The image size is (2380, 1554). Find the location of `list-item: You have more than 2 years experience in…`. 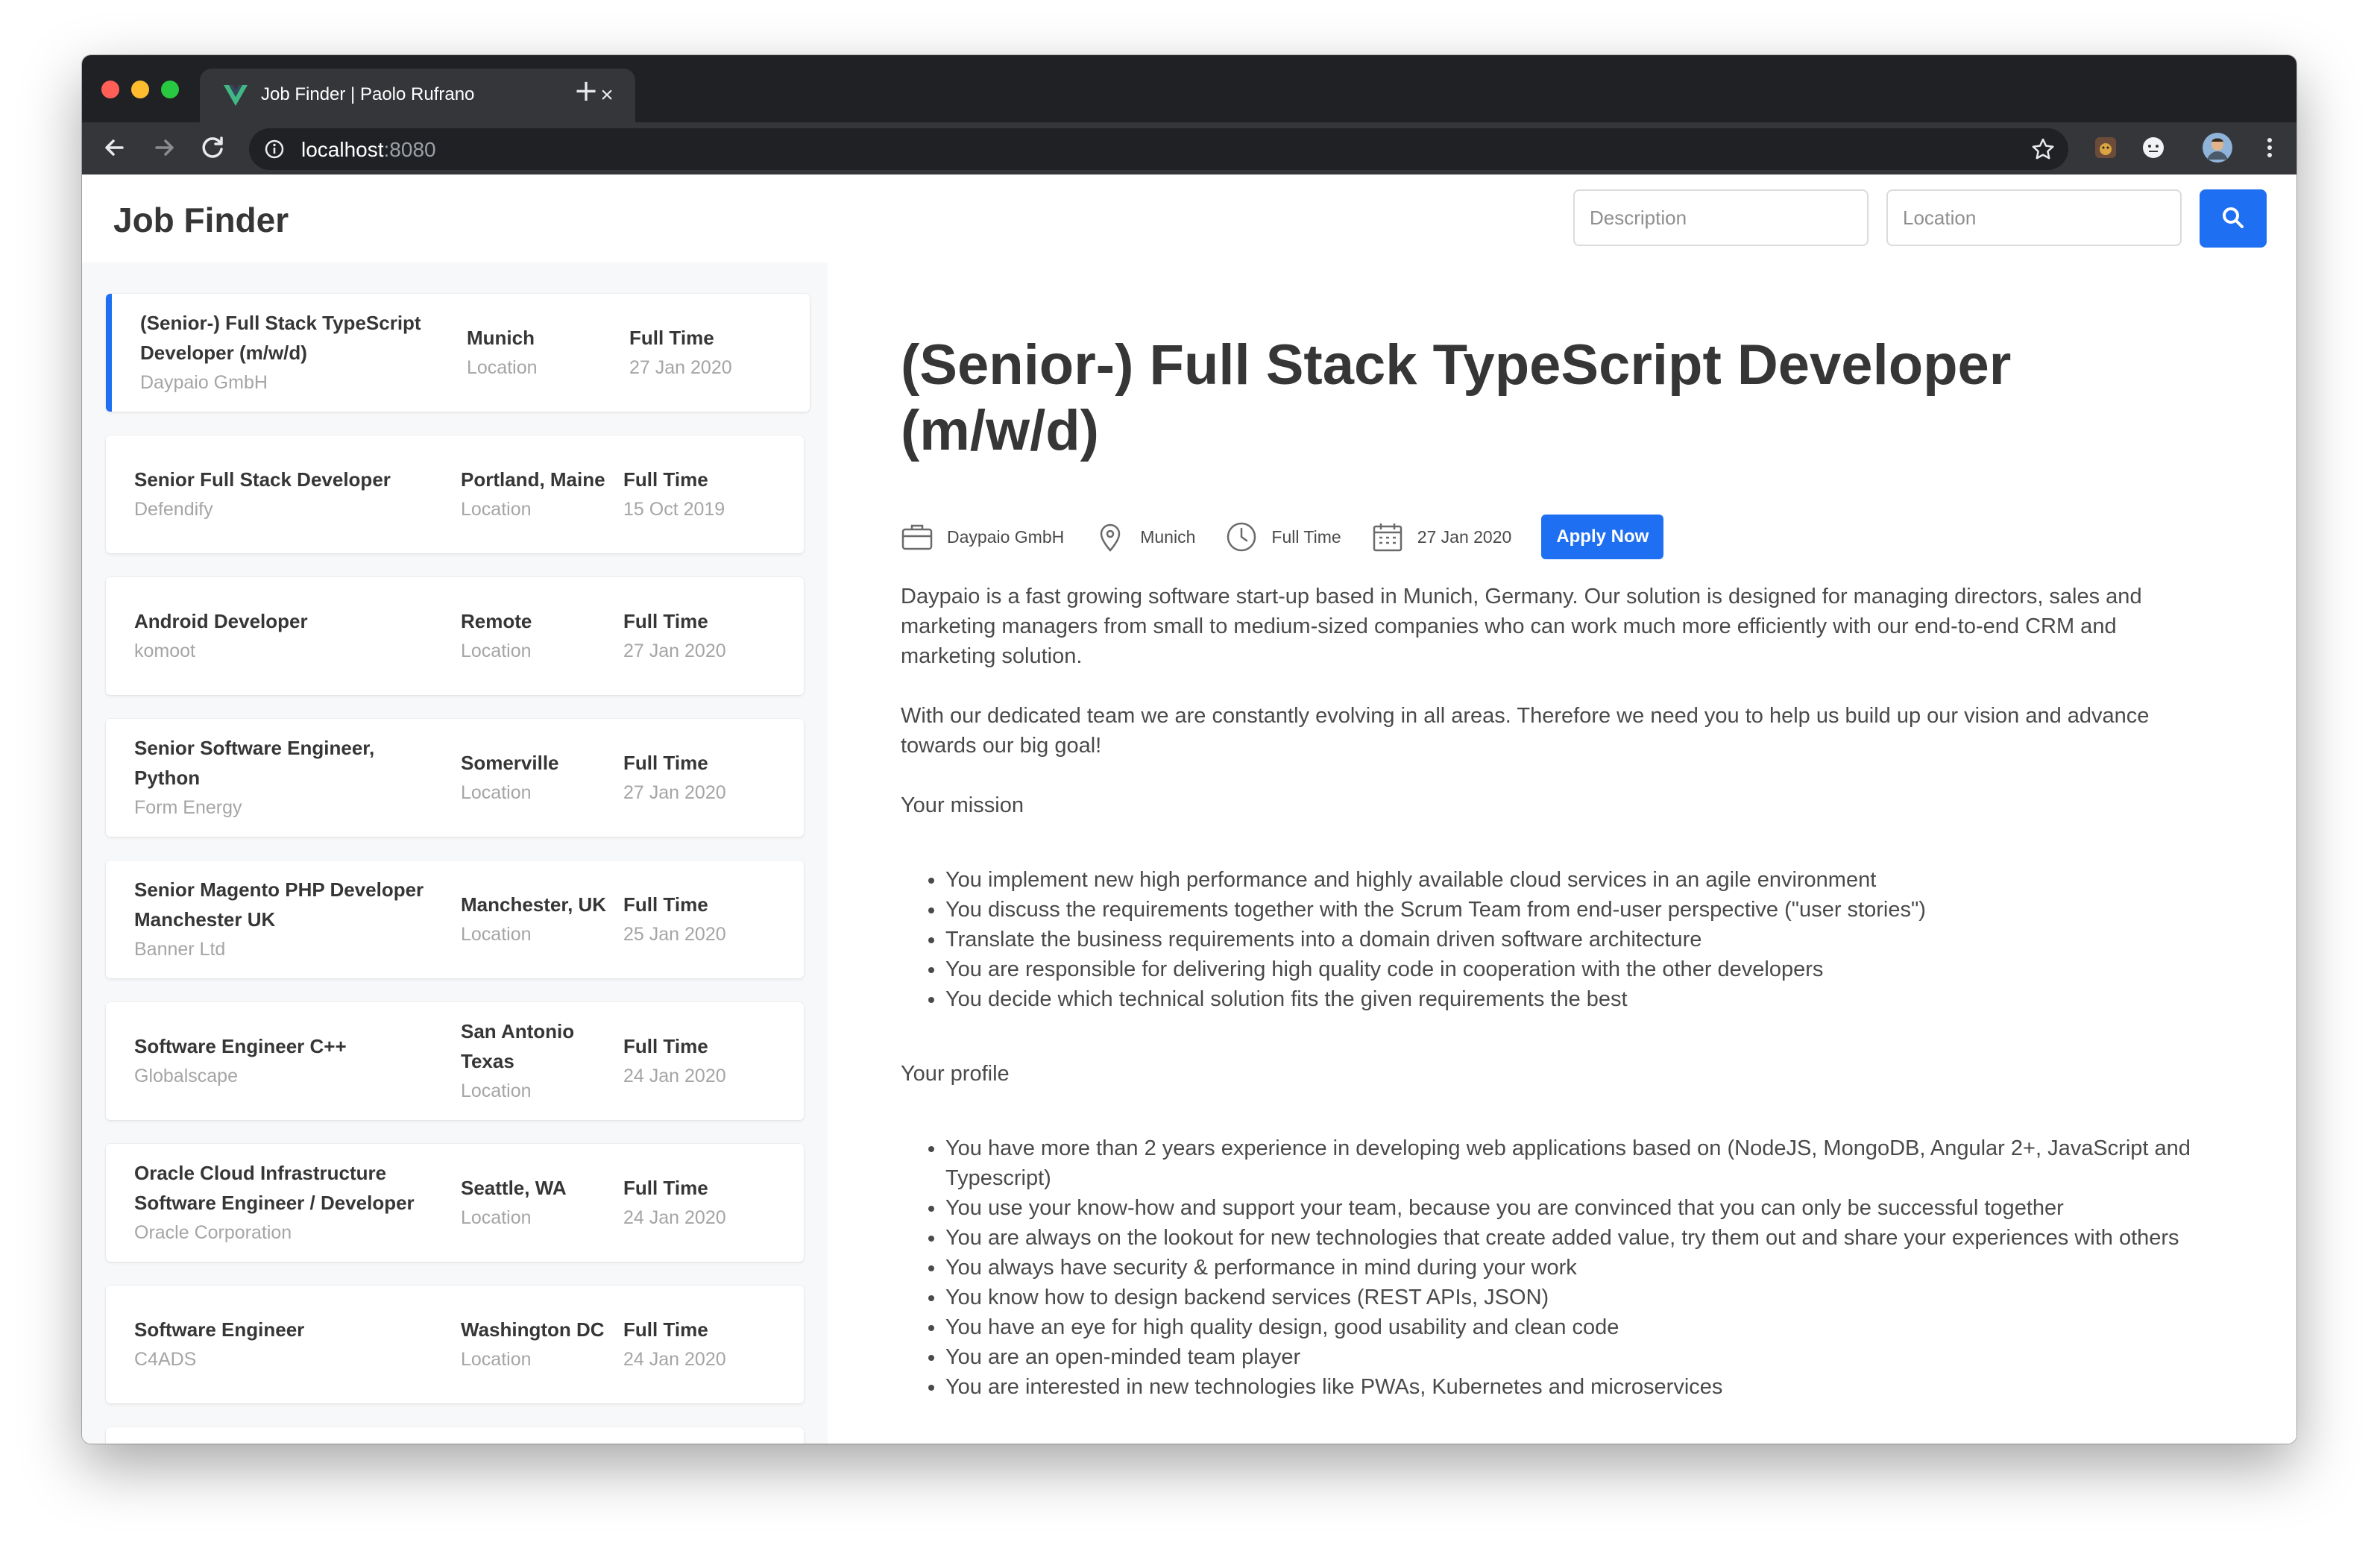

list-item: You have more than 2 years experience in… is located at coordinates (1579, 1163).